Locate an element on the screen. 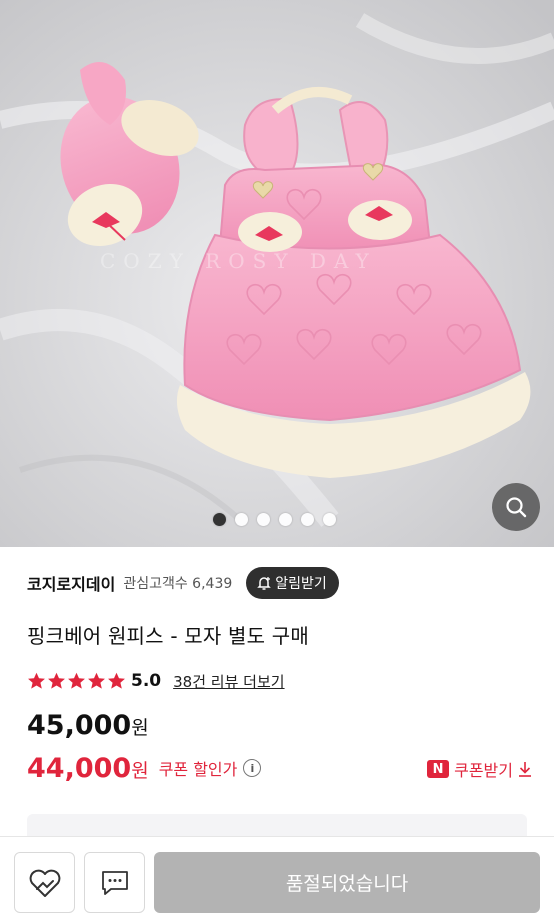 The height and width of the screenshot is (923, 554). like-button is located at coordinates (44, 882).